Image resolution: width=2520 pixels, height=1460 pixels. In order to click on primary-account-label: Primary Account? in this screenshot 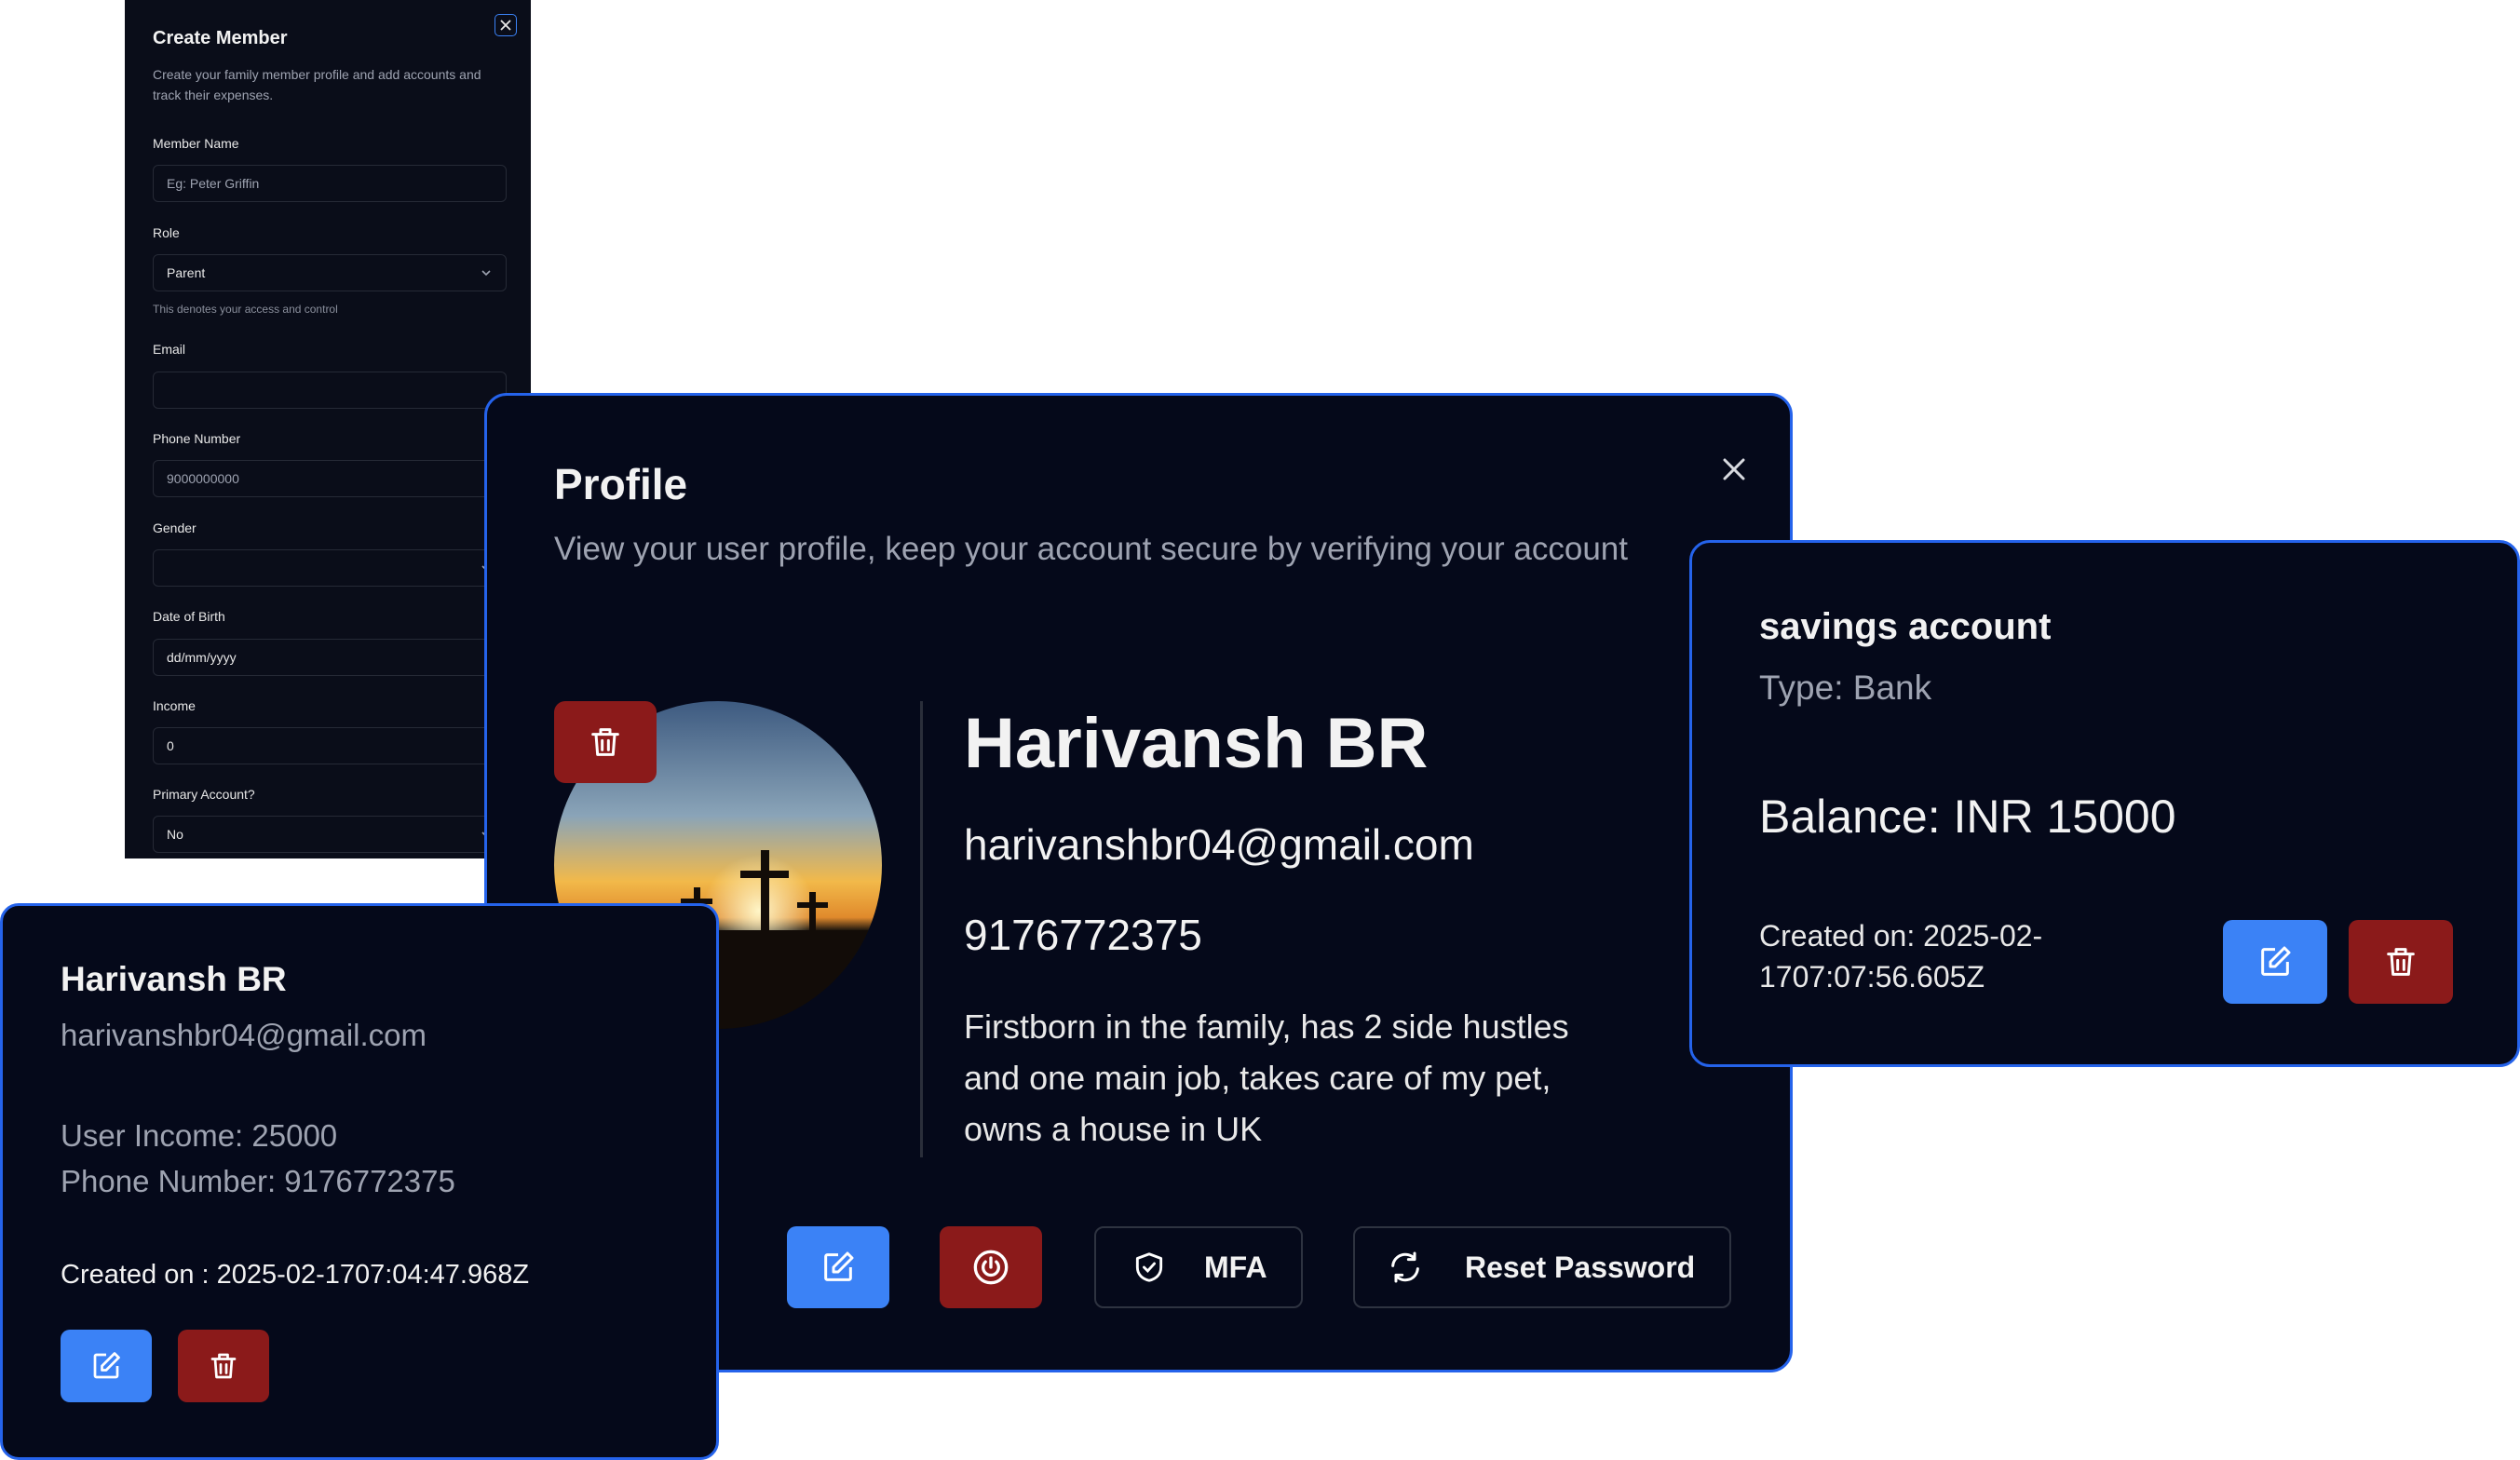, I will do `click(204, 794)`.